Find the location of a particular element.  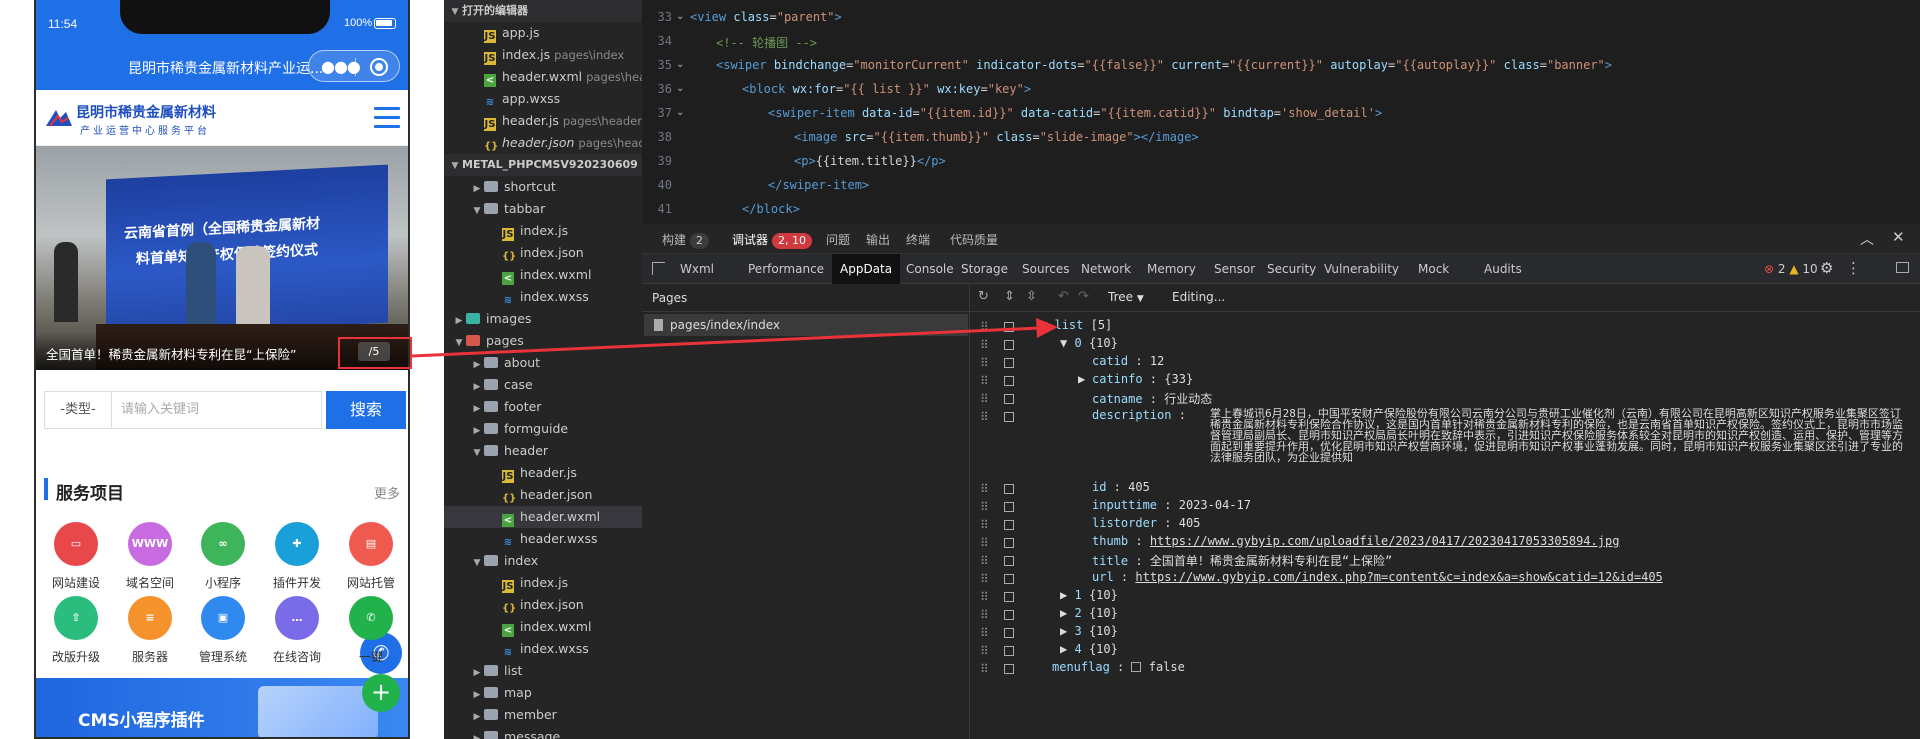

file-item: {} header.json is located at coordinates (543, 495).